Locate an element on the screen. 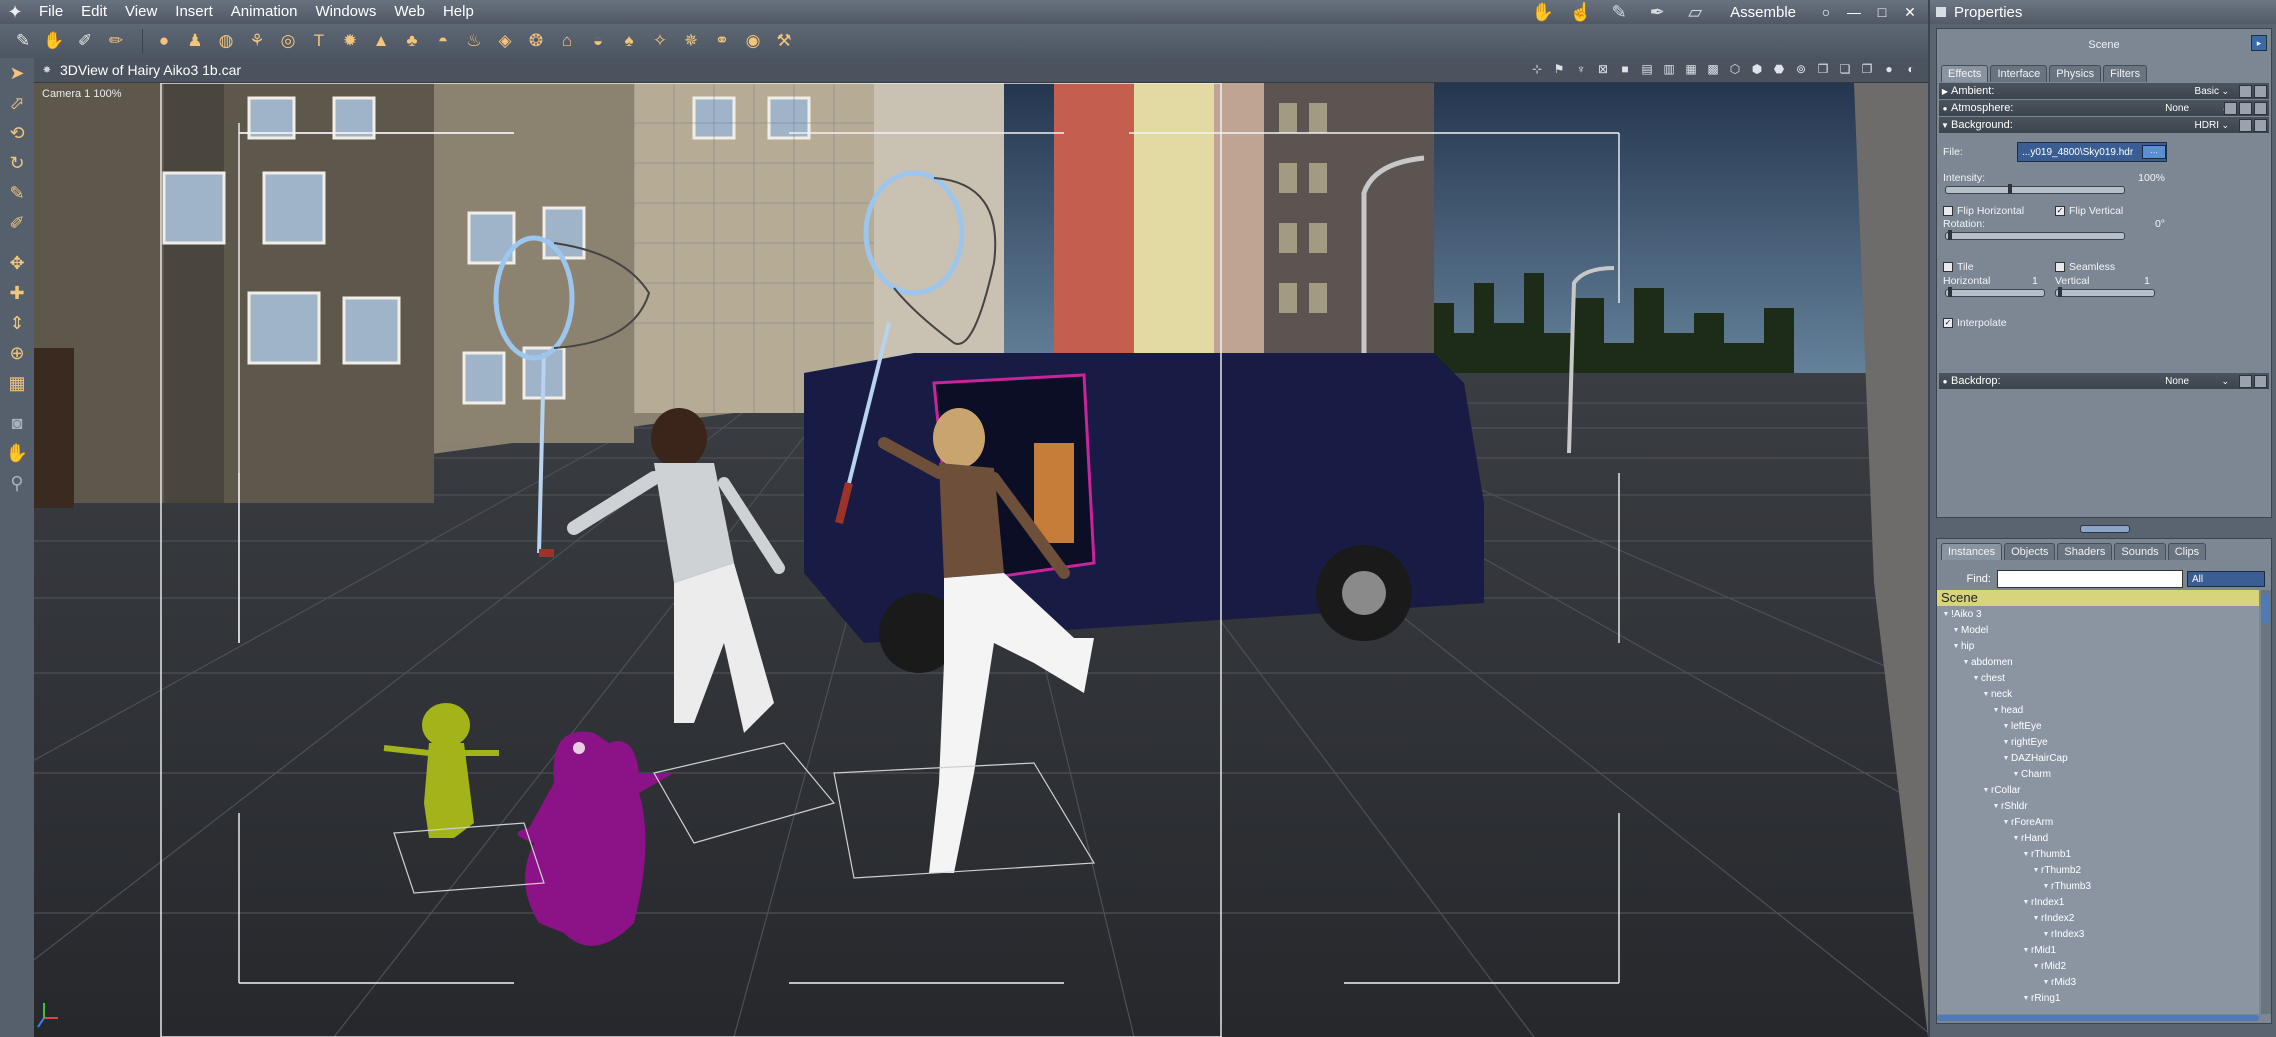  ambient-value: Basic is located at coordinates (2207, 91).